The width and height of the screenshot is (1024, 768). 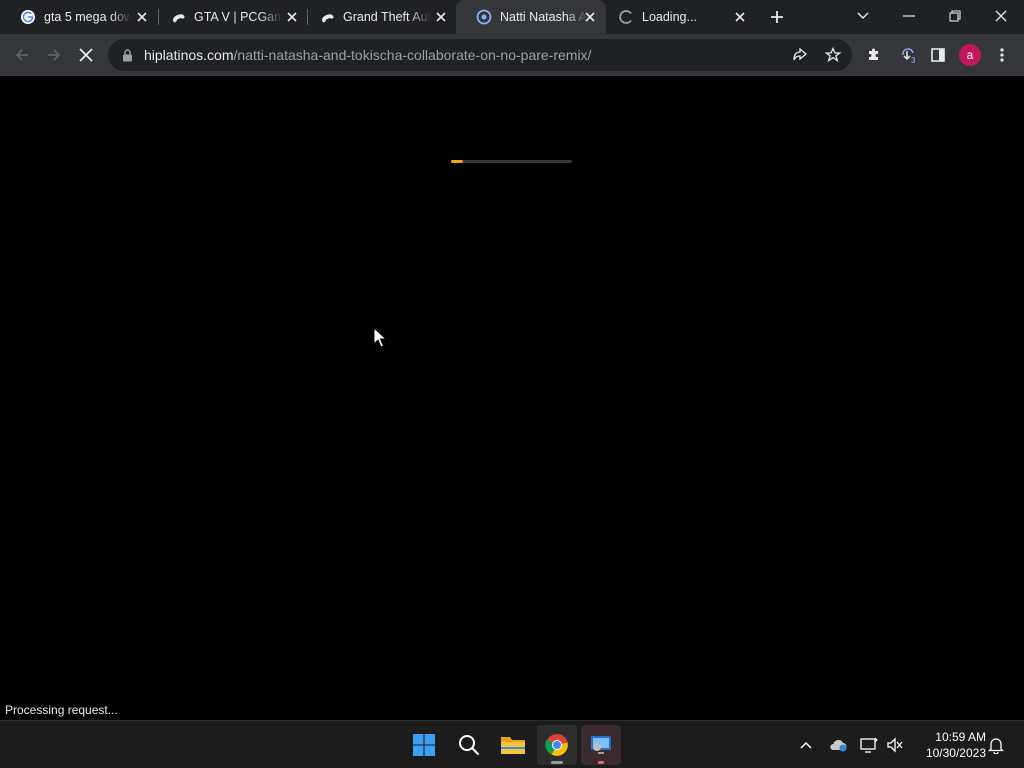 I want to click on onedrive-tray-button, so click(x=838, y=745).